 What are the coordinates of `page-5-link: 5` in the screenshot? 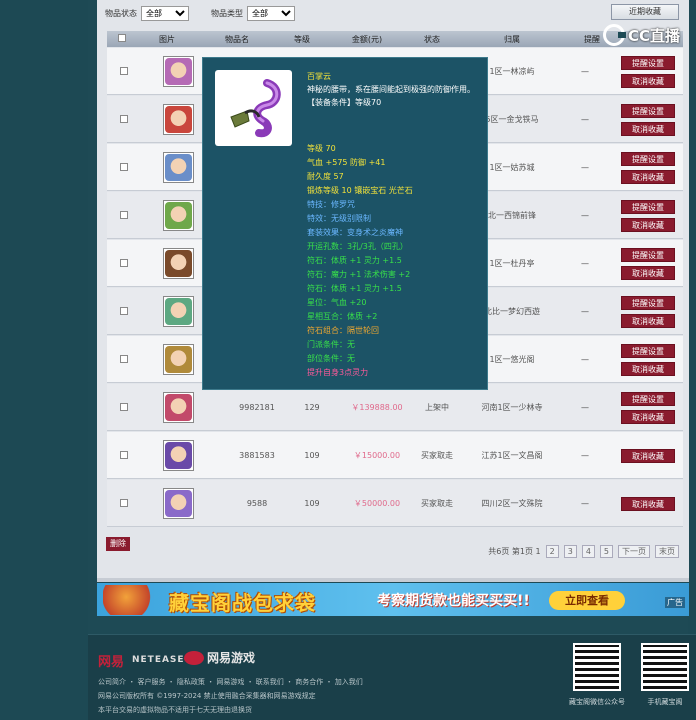 It's located at (606, 551).